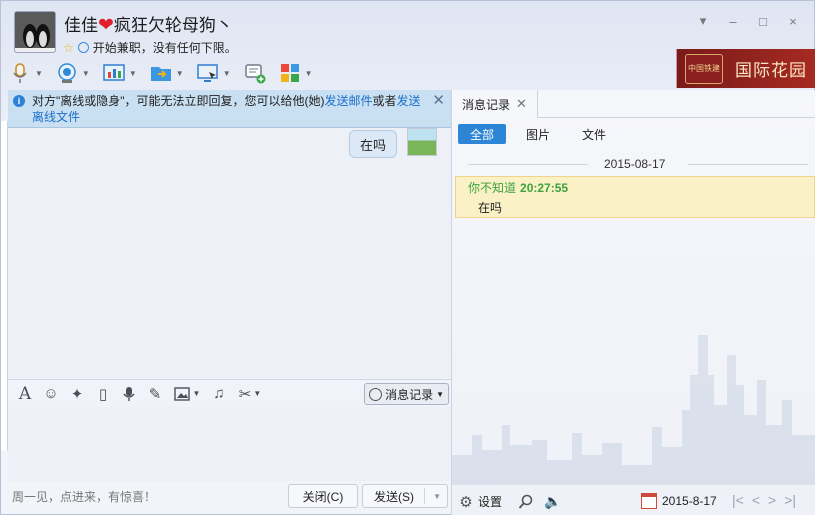 This screenshot has height=515, width=815. I want to click on message-input, so click(229, 444).